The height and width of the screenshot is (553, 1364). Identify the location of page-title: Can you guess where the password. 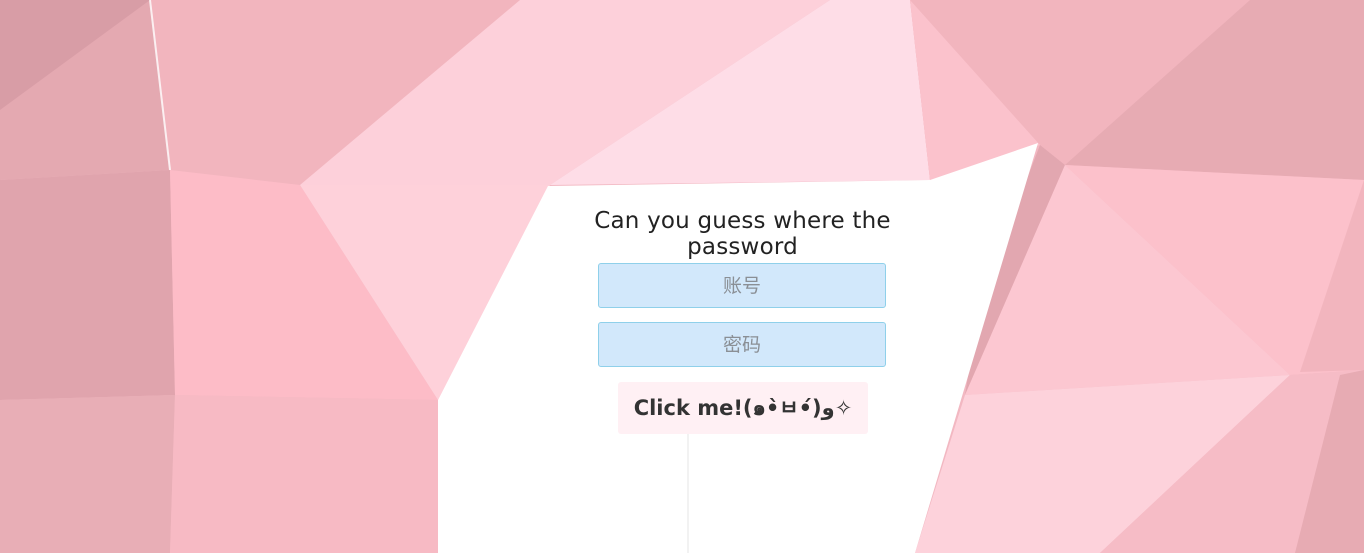
(742, 234).